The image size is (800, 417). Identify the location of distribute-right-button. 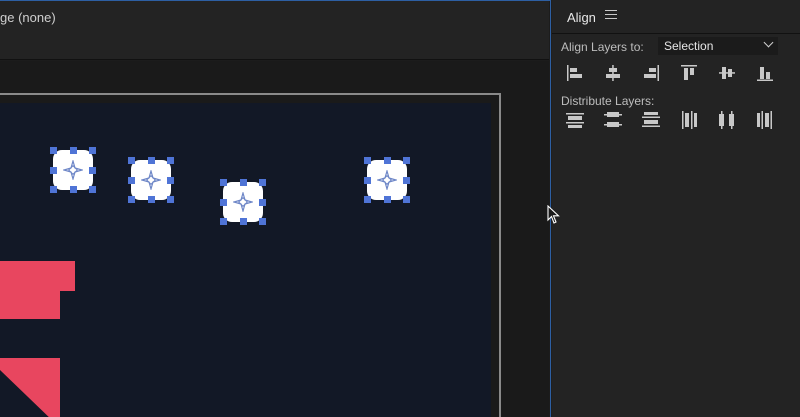
(765, 120).